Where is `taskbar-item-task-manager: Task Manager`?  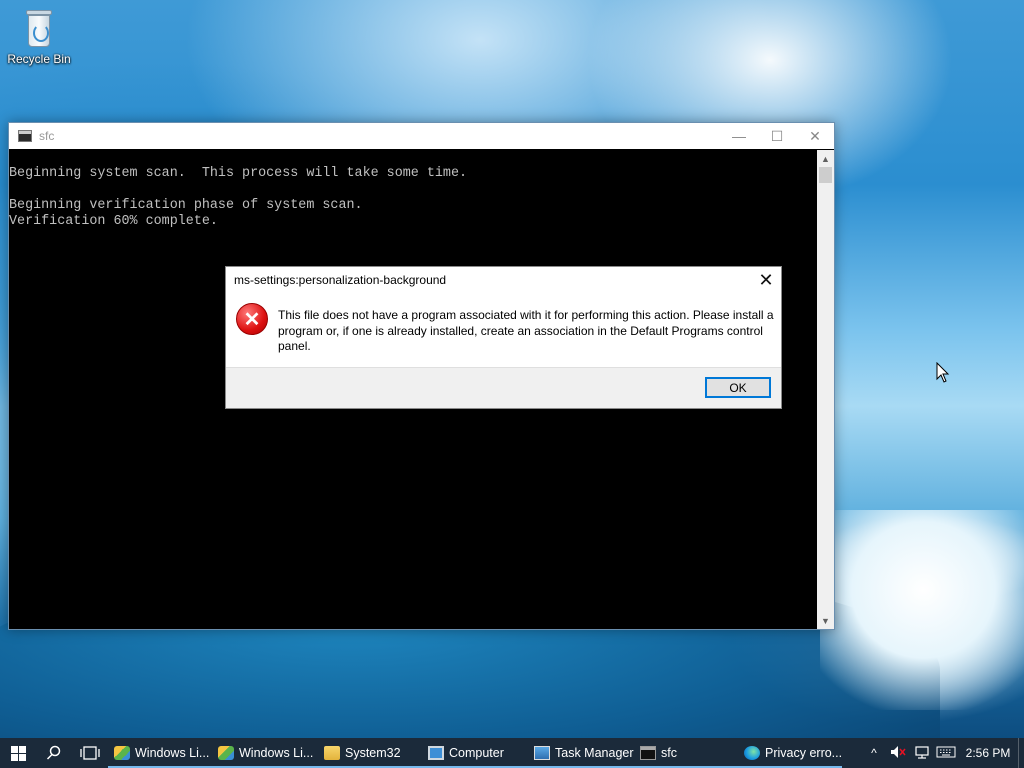
taskbar-item-task-manager: Task Manager is located at coordinates (581, 753).